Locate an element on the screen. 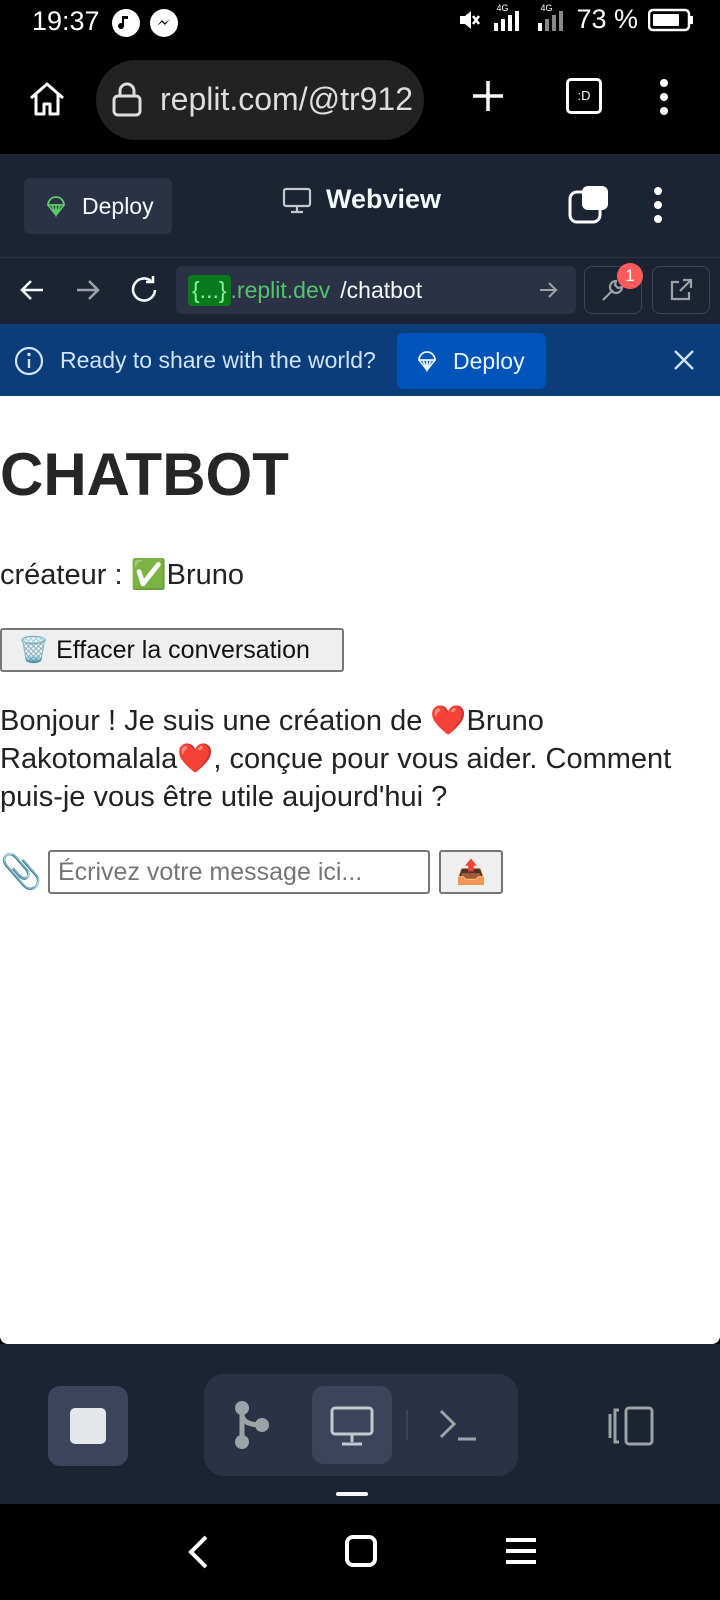  webview-title: Webview is located at coordinates (361, 199).